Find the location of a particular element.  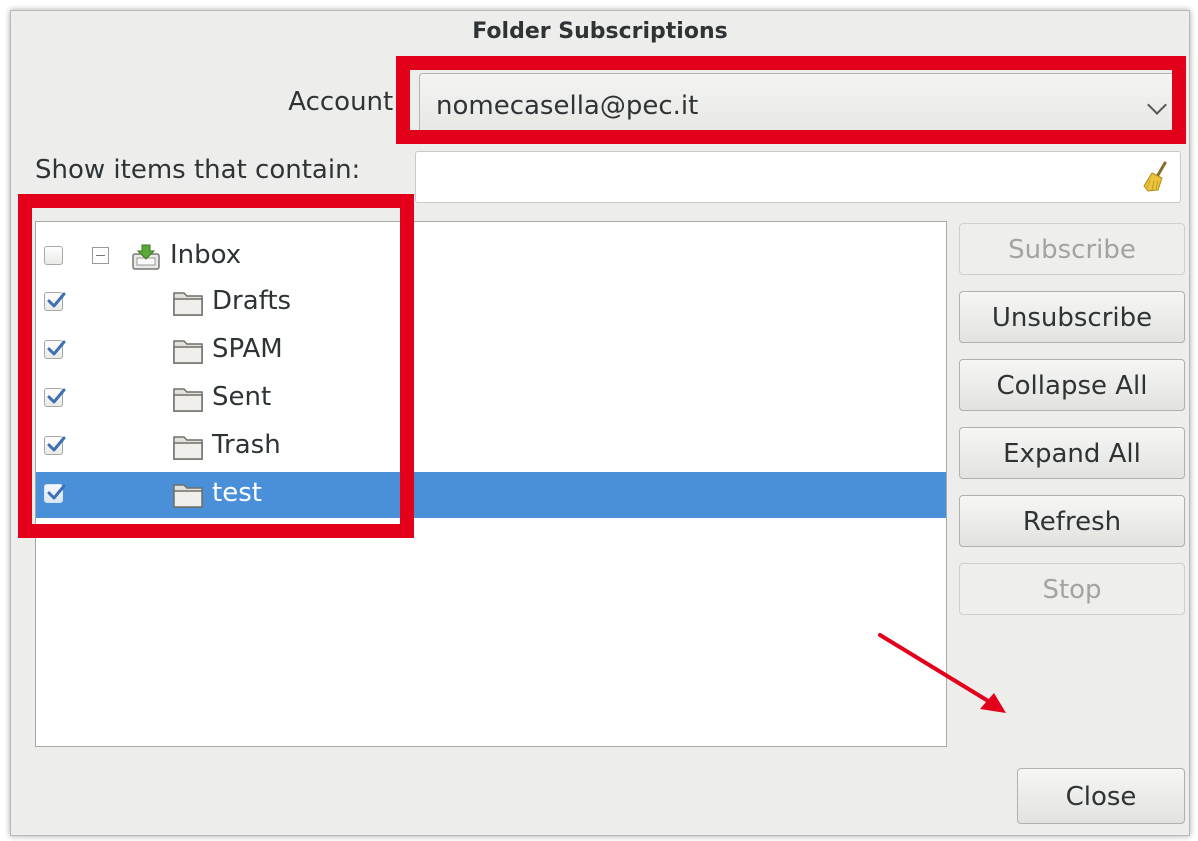

stop-button: Stop is located at coordinates (1072, 589).